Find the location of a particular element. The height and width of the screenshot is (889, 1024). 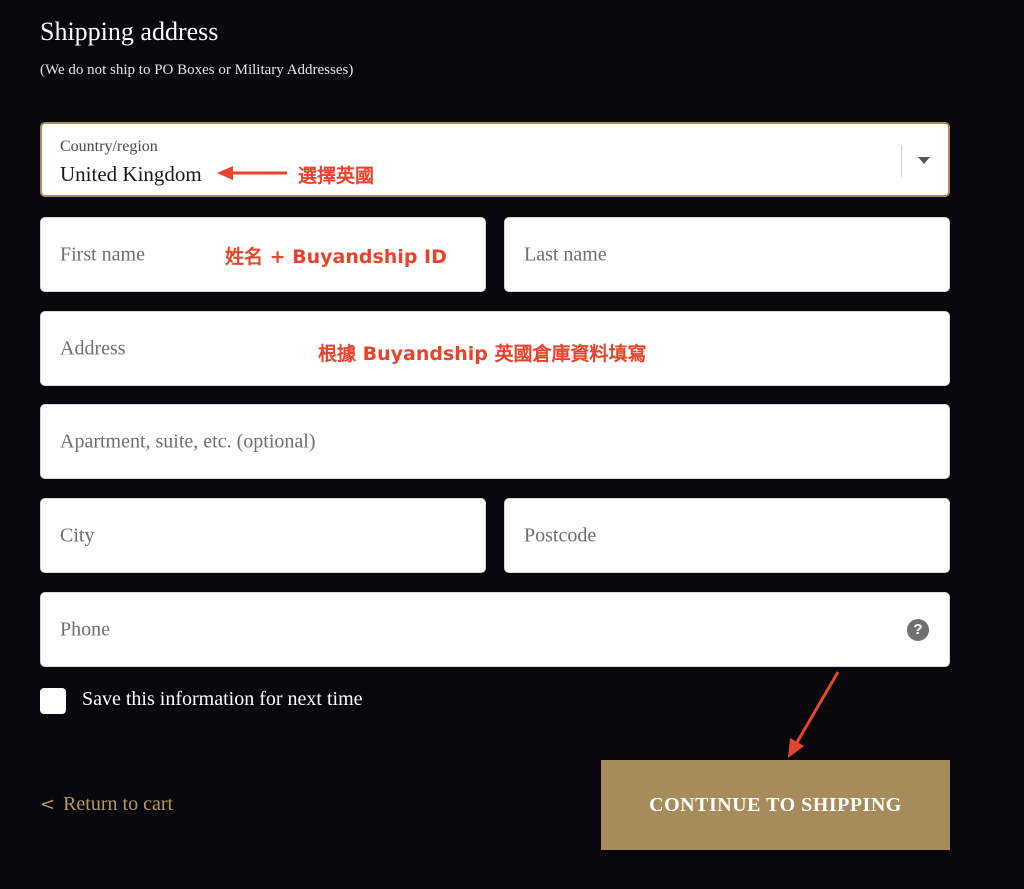

continue-to-shipping-button: CONTINUE TO SHIPPING is located at coordinates (775, 805).